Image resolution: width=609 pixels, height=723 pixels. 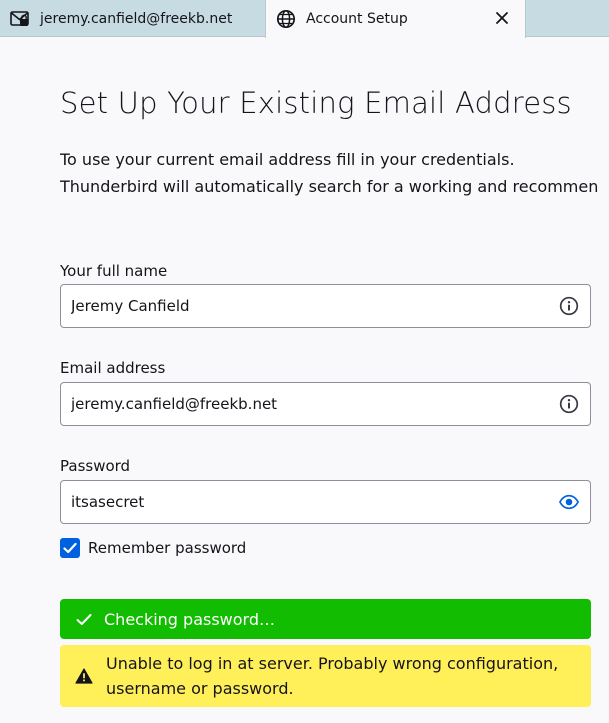 I want to click on email-field, so click(x=325, y=404).